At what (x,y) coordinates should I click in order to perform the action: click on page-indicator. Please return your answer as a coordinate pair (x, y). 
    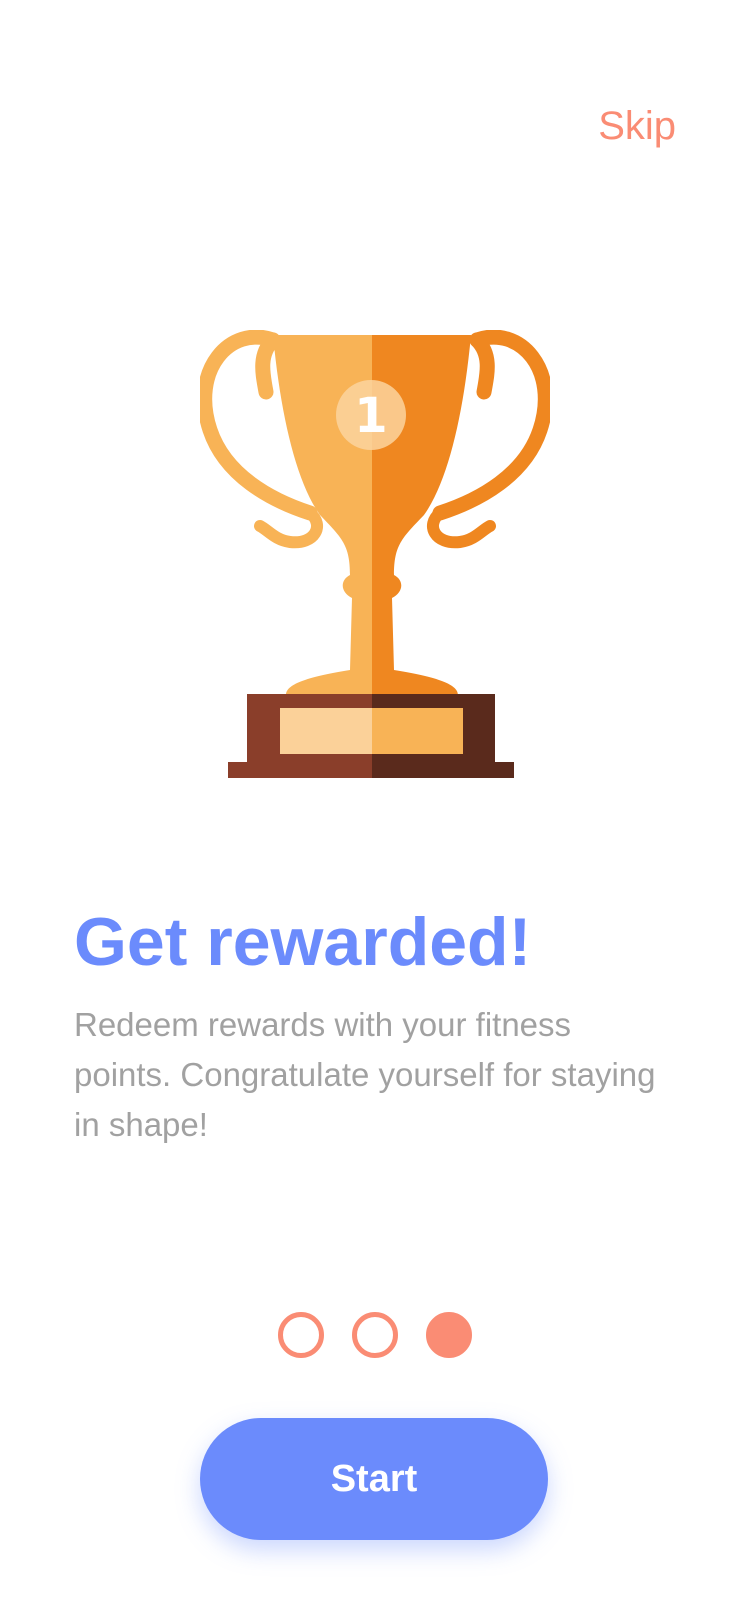
    Looking at the image, I should click on (375, 1335).